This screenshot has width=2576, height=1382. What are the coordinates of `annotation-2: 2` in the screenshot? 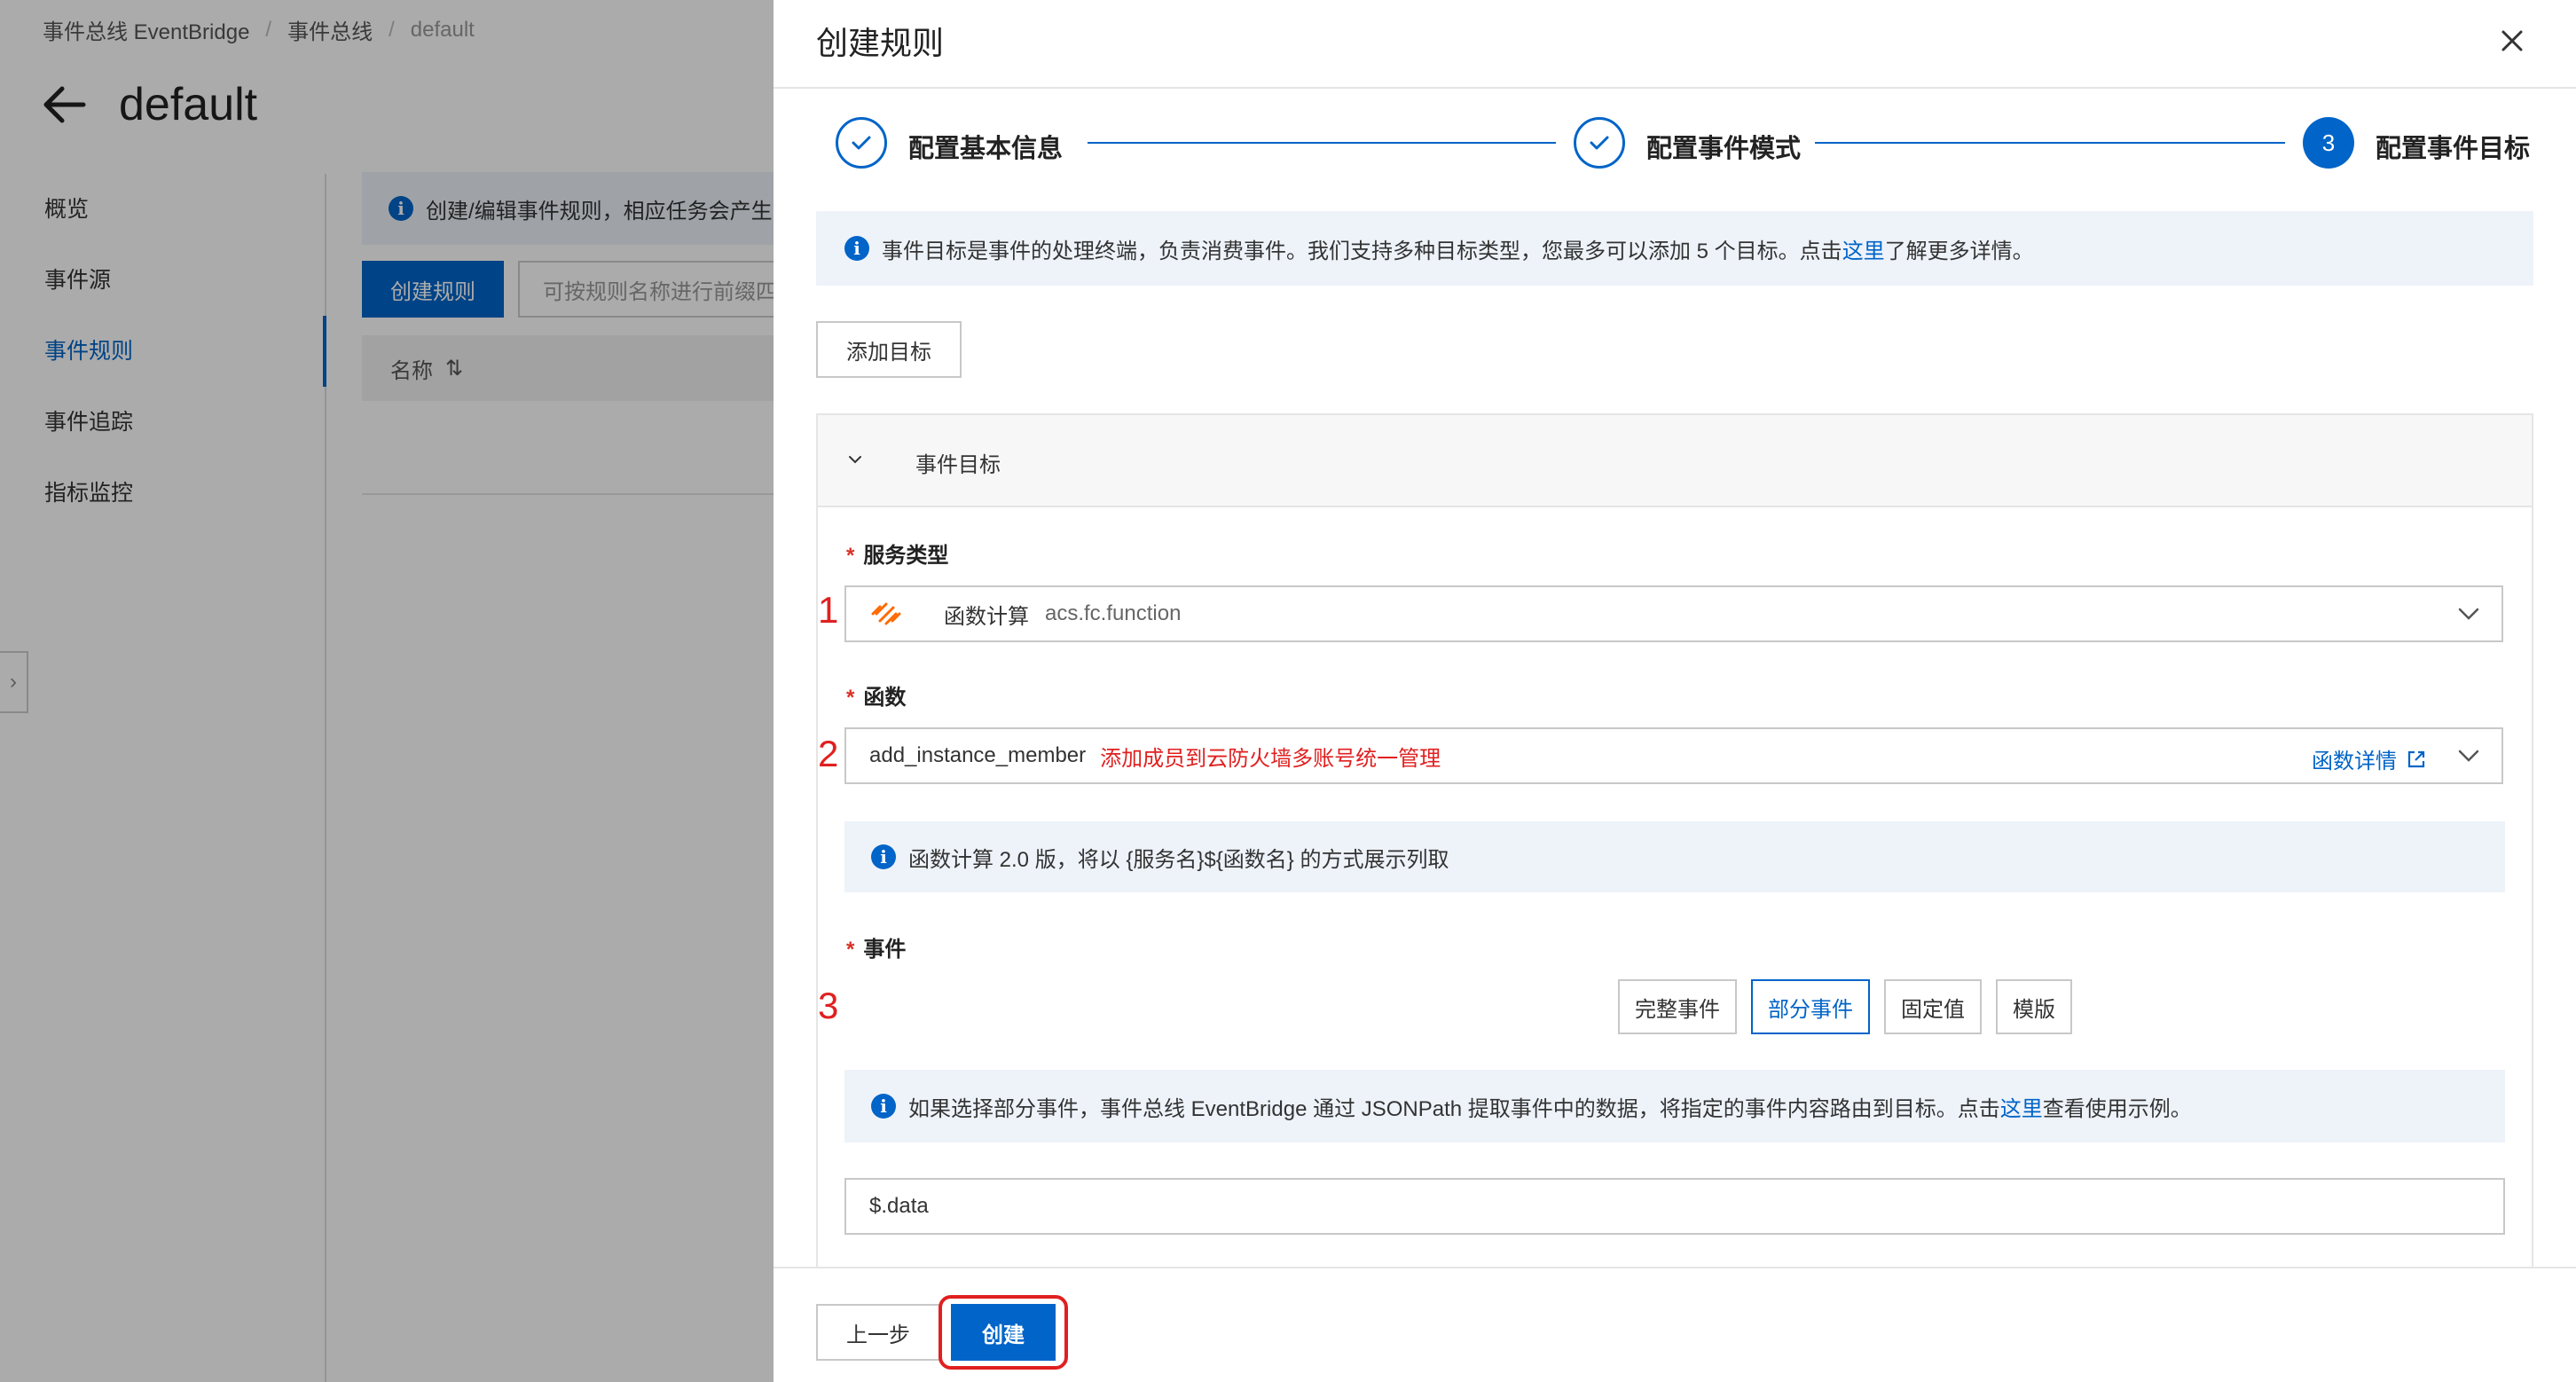 It's located at (828, 753).